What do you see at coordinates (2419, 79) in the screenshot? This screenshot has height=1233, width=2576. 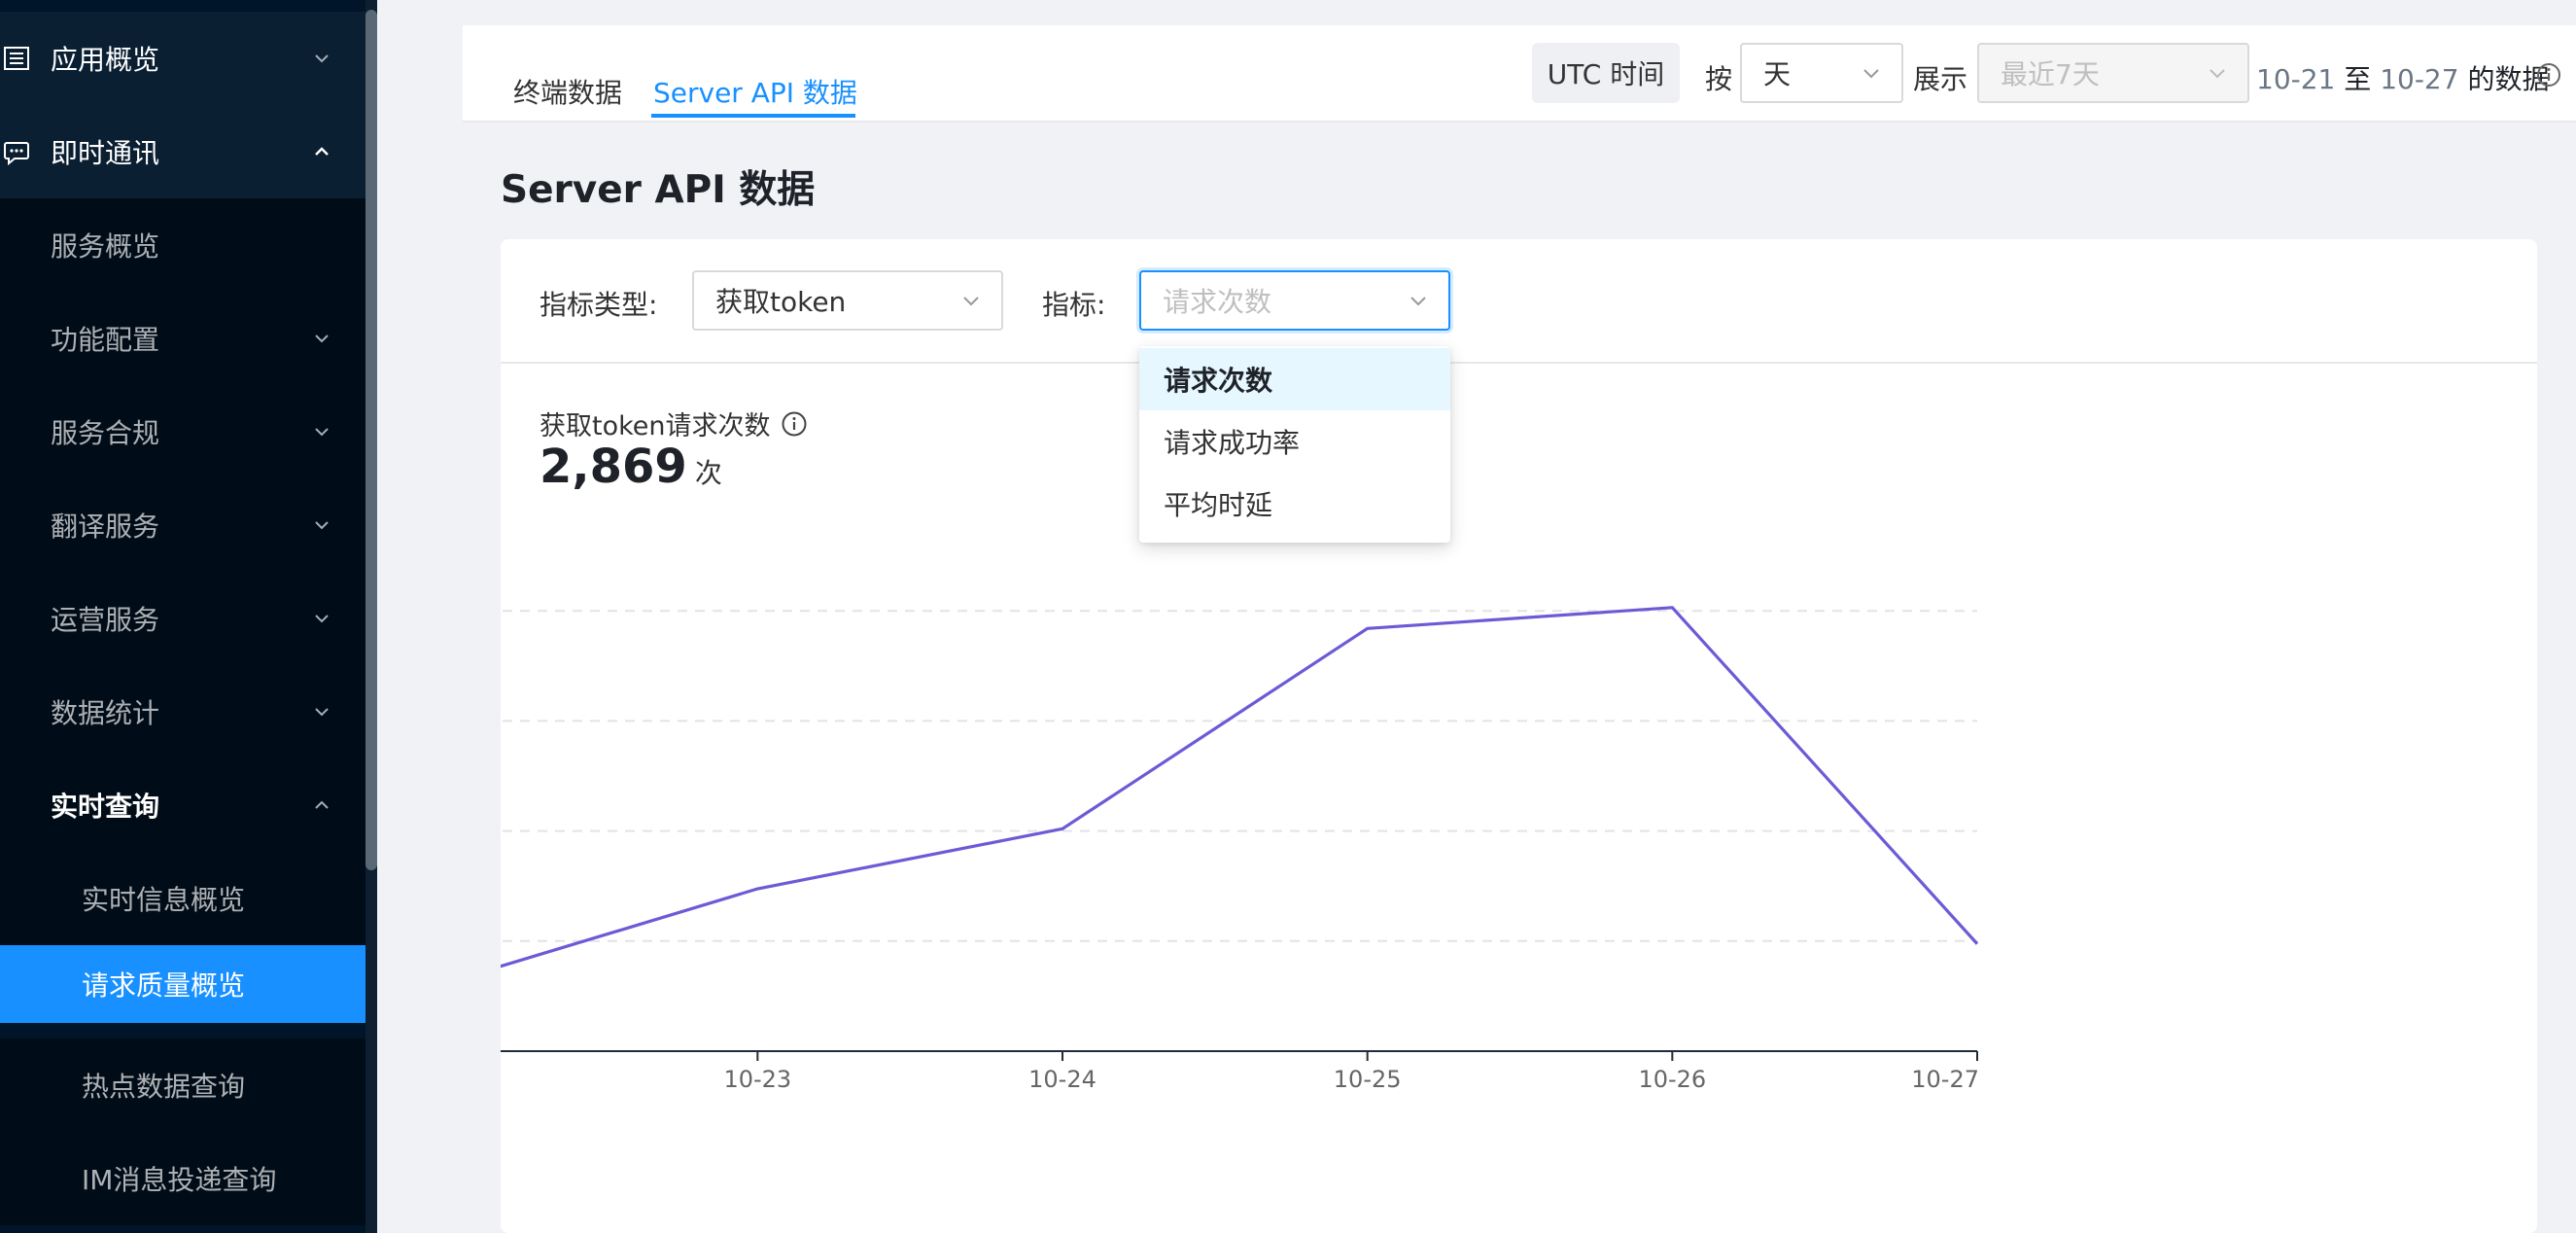 I see `range-end: 10-27` at bounding box center [2419, 79].